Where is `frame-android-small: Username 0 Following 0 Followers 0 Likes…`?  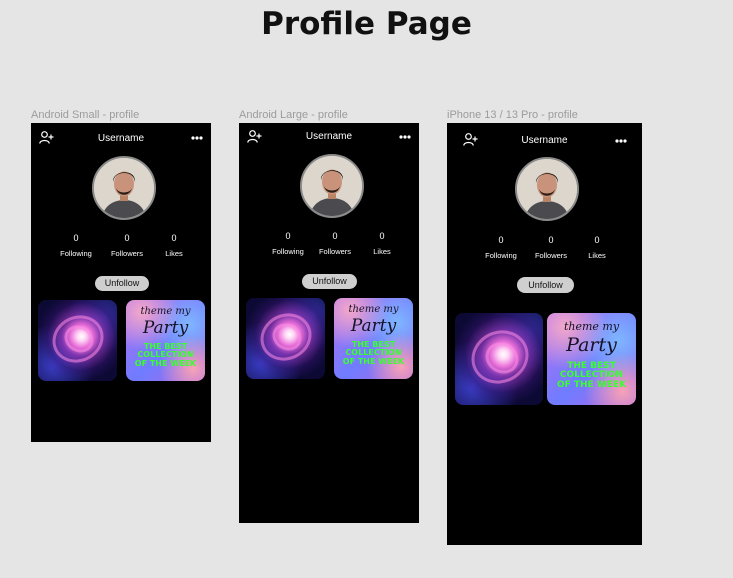 frame-android-small: Username 0 Following 0 Followers 0 Likes… is located at coordinates (121, 282).